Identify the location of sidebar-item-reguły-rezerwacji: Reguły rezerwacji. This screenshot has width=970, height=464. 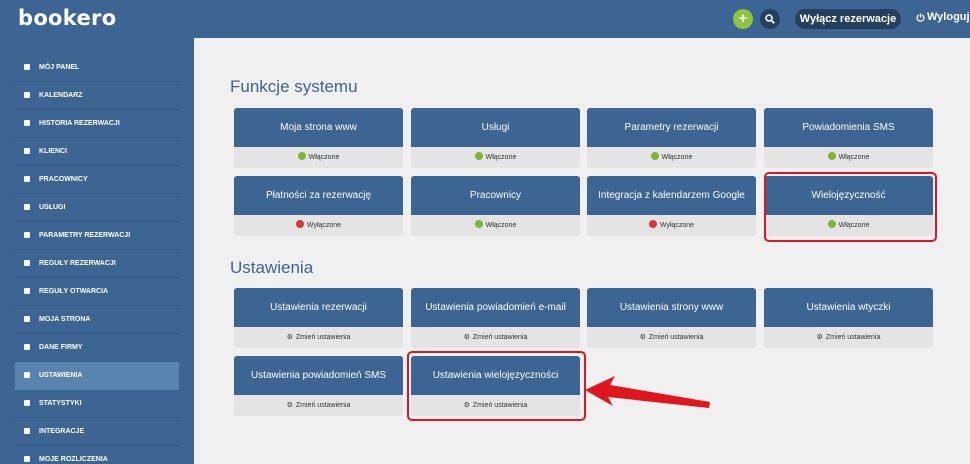
(97, 264).